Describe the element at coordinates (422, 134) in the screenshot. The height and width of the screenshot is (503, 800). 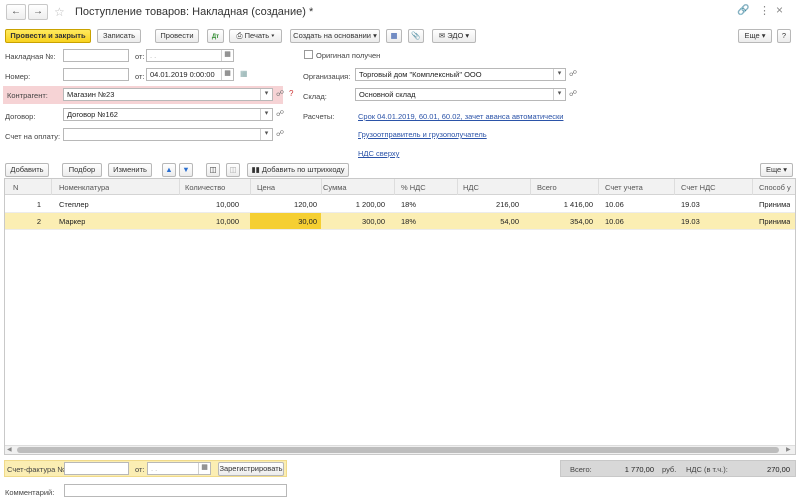
I see `consignor-link: Грузоотправитель и грузополучатель` at that location.